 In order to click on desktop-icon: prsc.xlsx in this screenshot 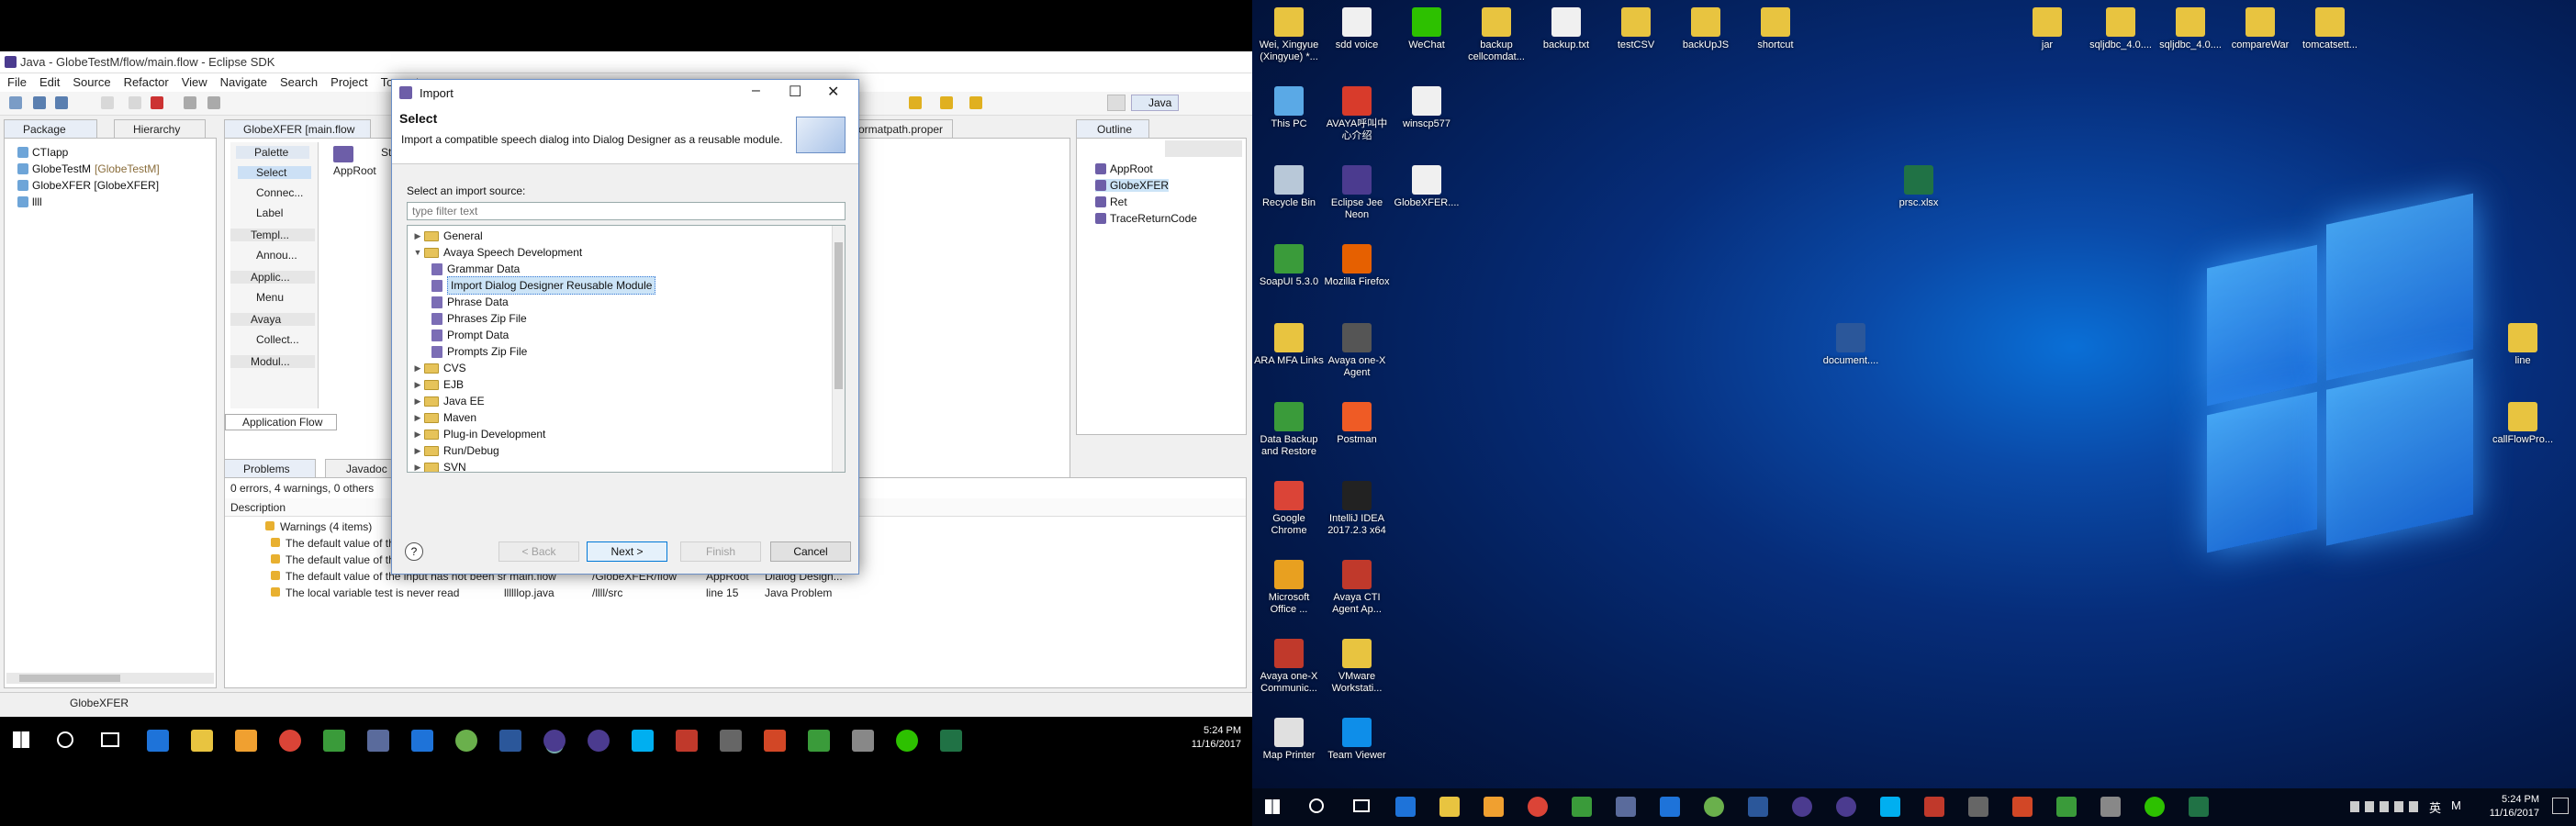, I will do `click(1919, 187)`.